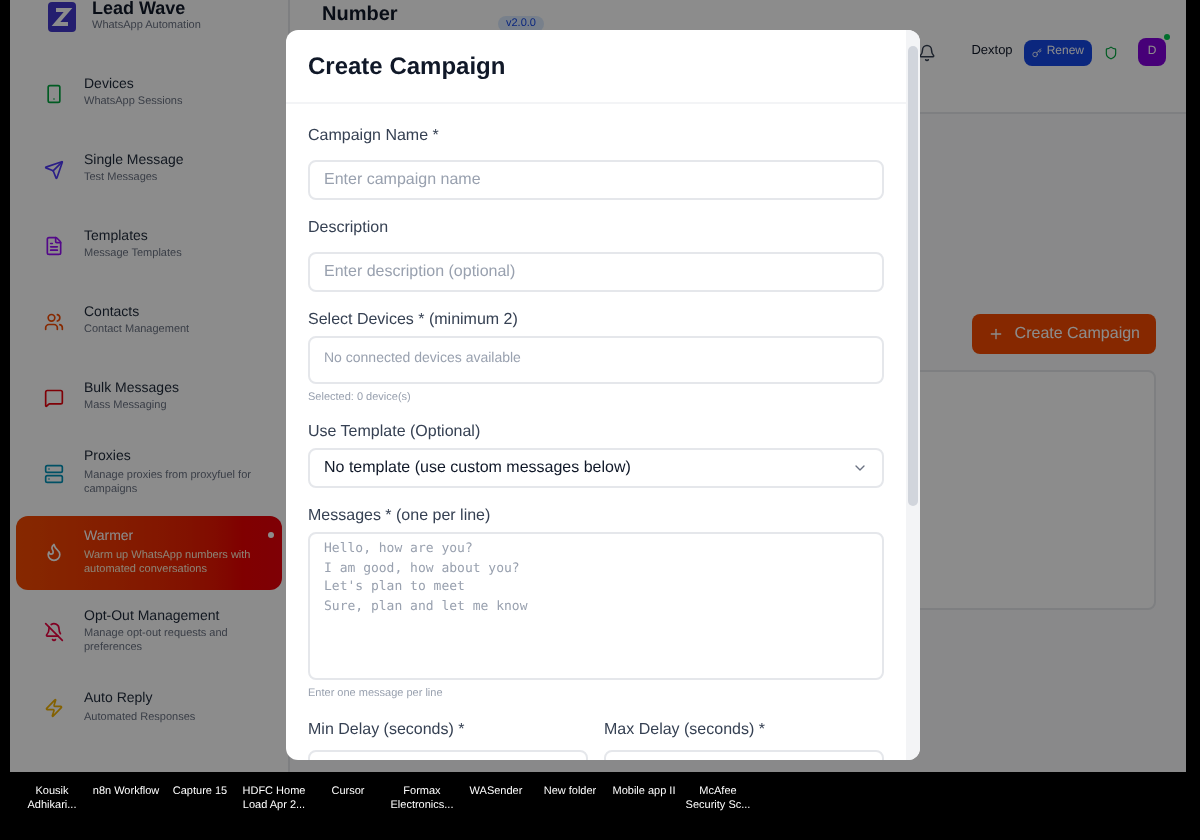 Image resolution: width=1200 pixels, height=840 pixels. What do you see at coordinates (361, 15) in the screenshot?
I see `page-title: Number` at bounding box center [361, 15].